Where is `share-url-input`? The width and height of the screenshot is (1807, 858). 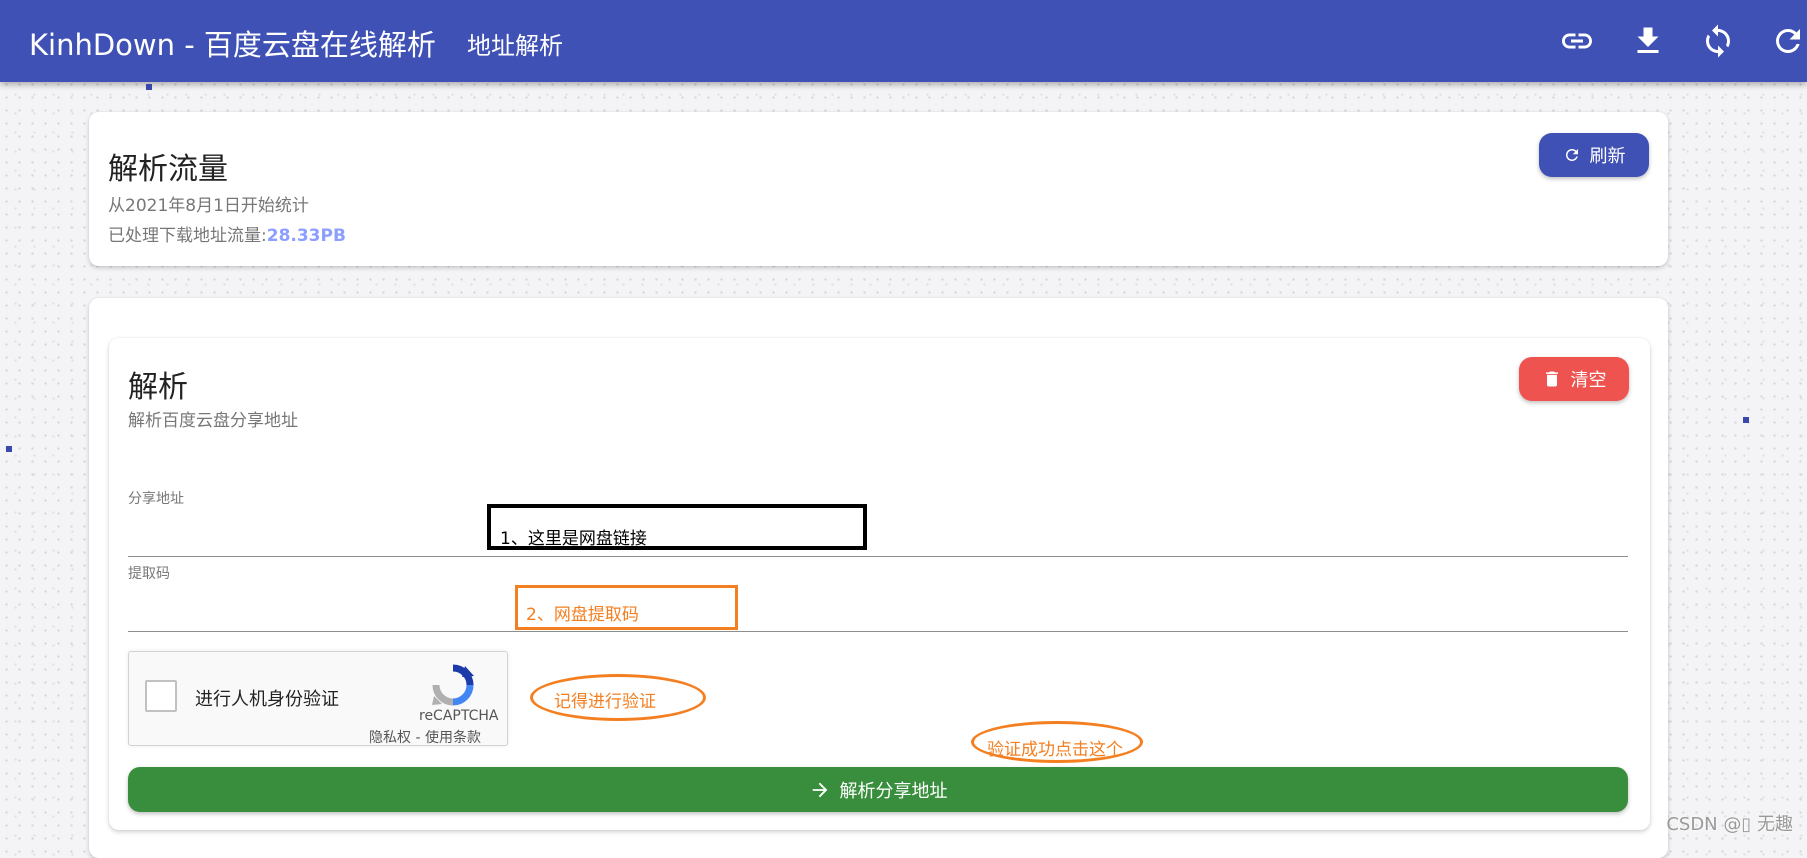
share-url-input is located at coordinates (878, 534).